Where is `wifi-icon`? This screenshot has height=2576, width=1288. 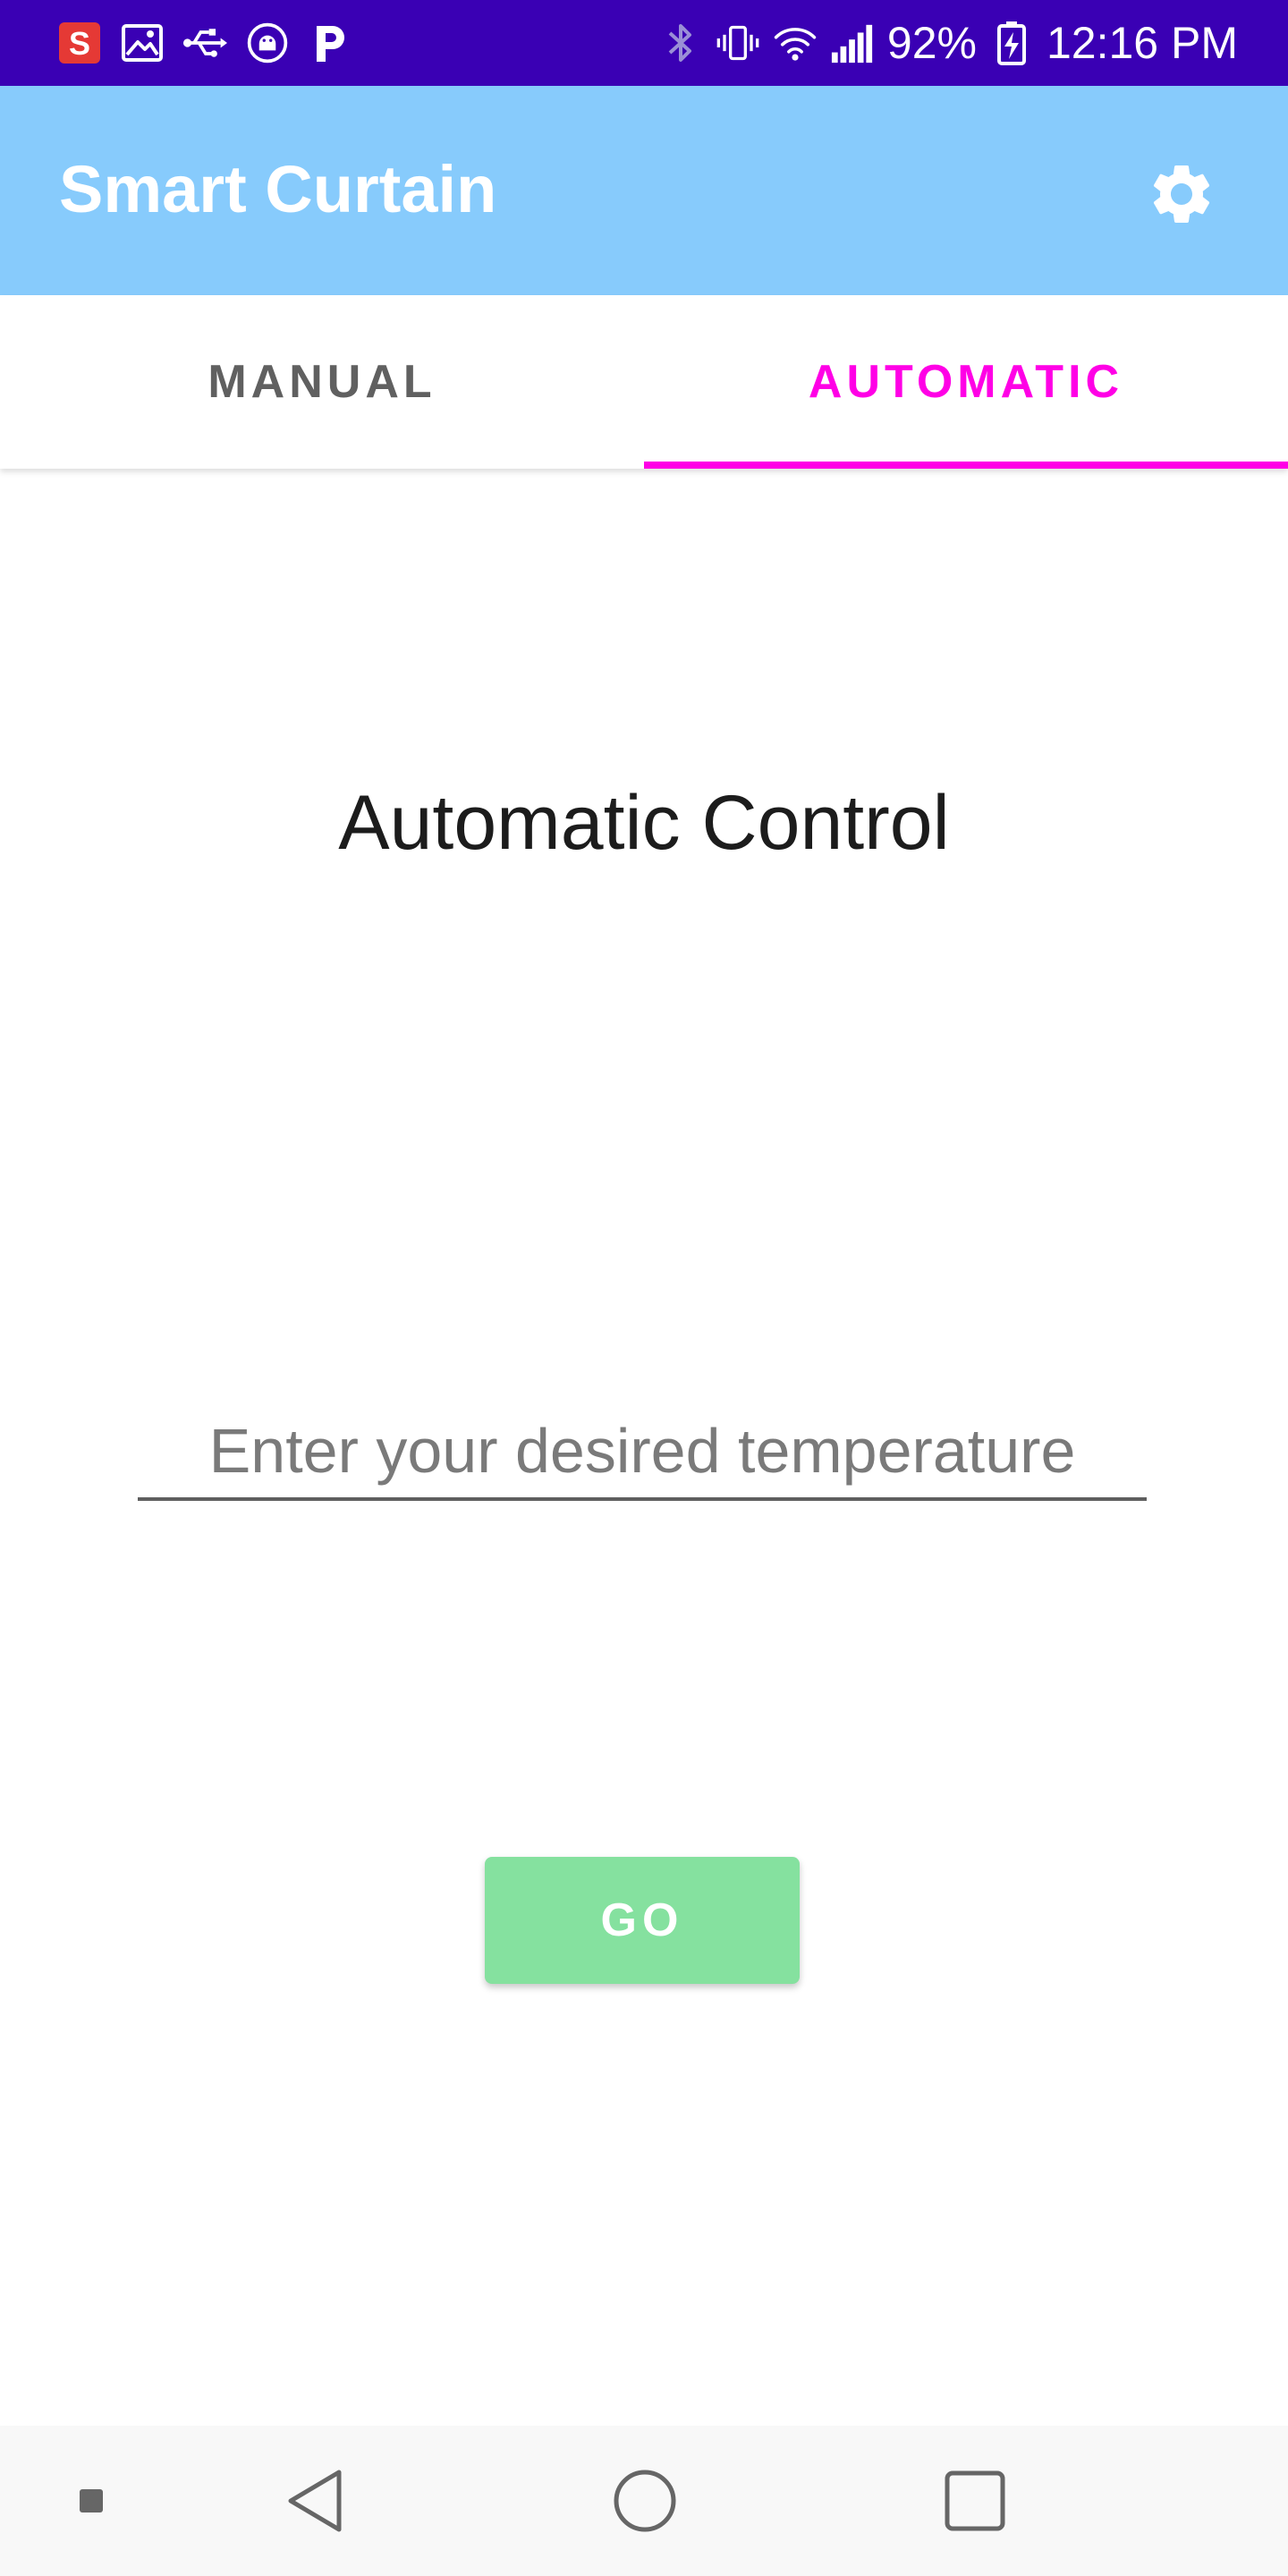
wifi-icon is located at coordinates (795, 43).